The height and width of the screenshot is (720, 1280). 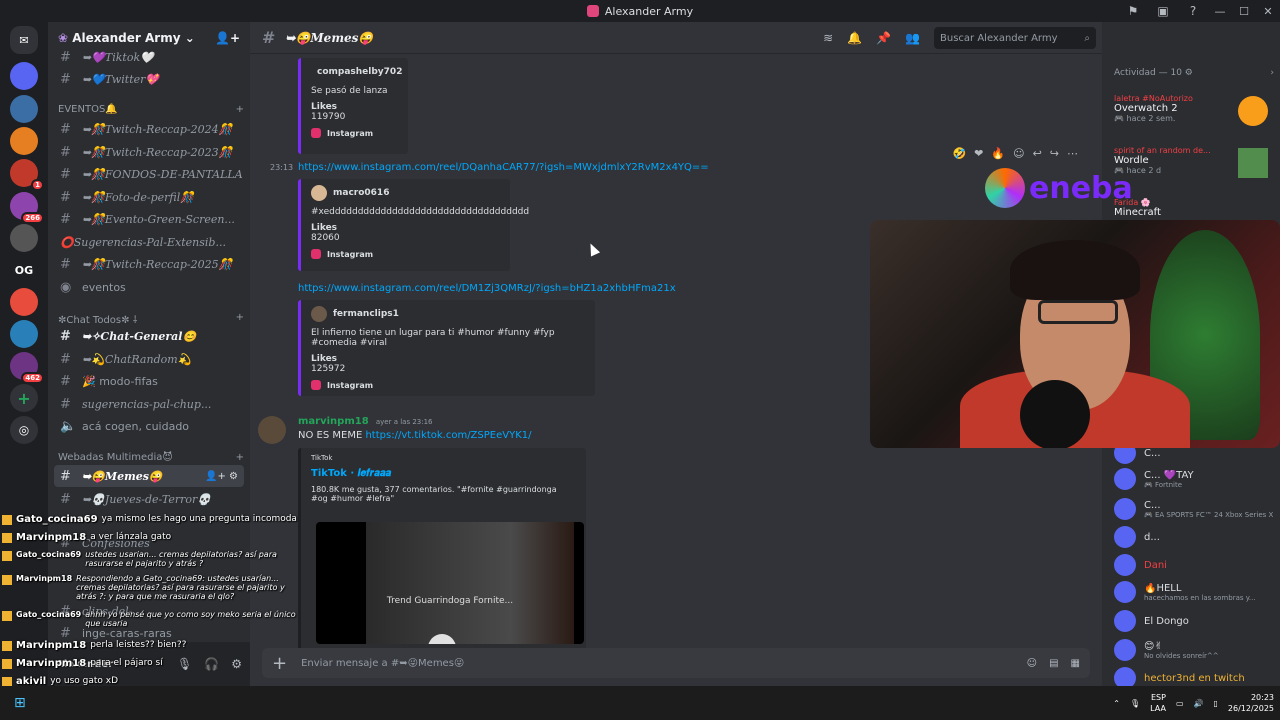 What do you see at coordinates (227, 38) in the screenshot?
I see `add-member-icon: 👤+` at bounding box center [227, 38].